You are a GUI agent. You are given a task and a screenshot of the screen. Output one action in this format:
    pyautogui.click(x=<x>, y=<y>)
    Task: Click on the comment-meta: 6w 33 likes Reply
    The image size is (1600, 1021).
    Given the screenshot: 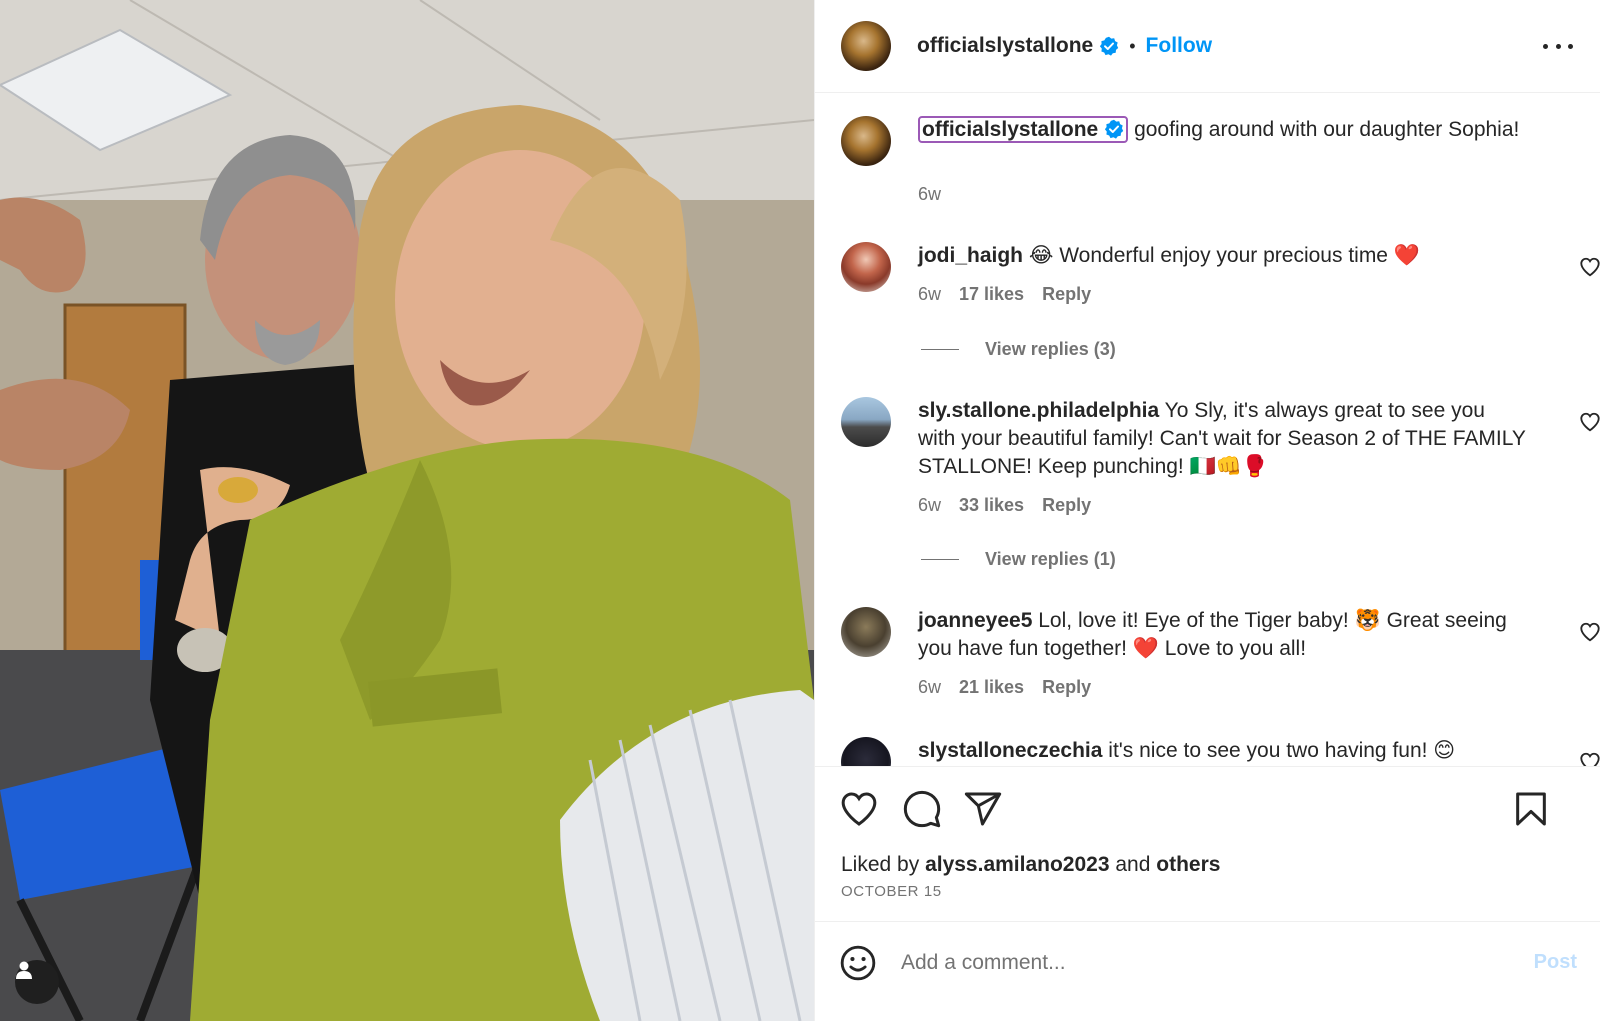 What is the action you would take?
    pyautogui.click(x=1004, y=505)
    